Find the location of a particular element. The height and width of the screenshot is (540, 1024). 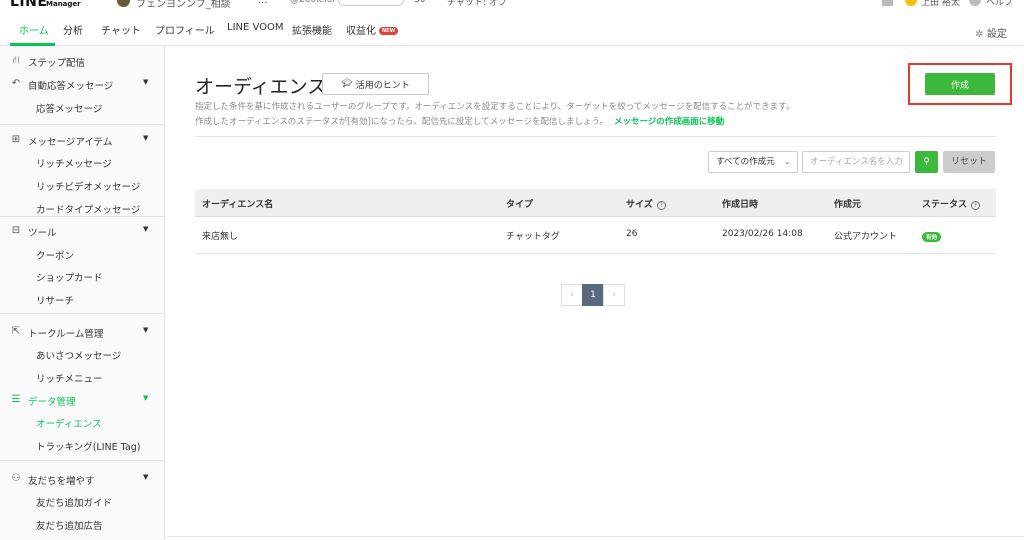

sidebar-item-step: ⛙ ステップ配信 is located at coordinates (82, 62).